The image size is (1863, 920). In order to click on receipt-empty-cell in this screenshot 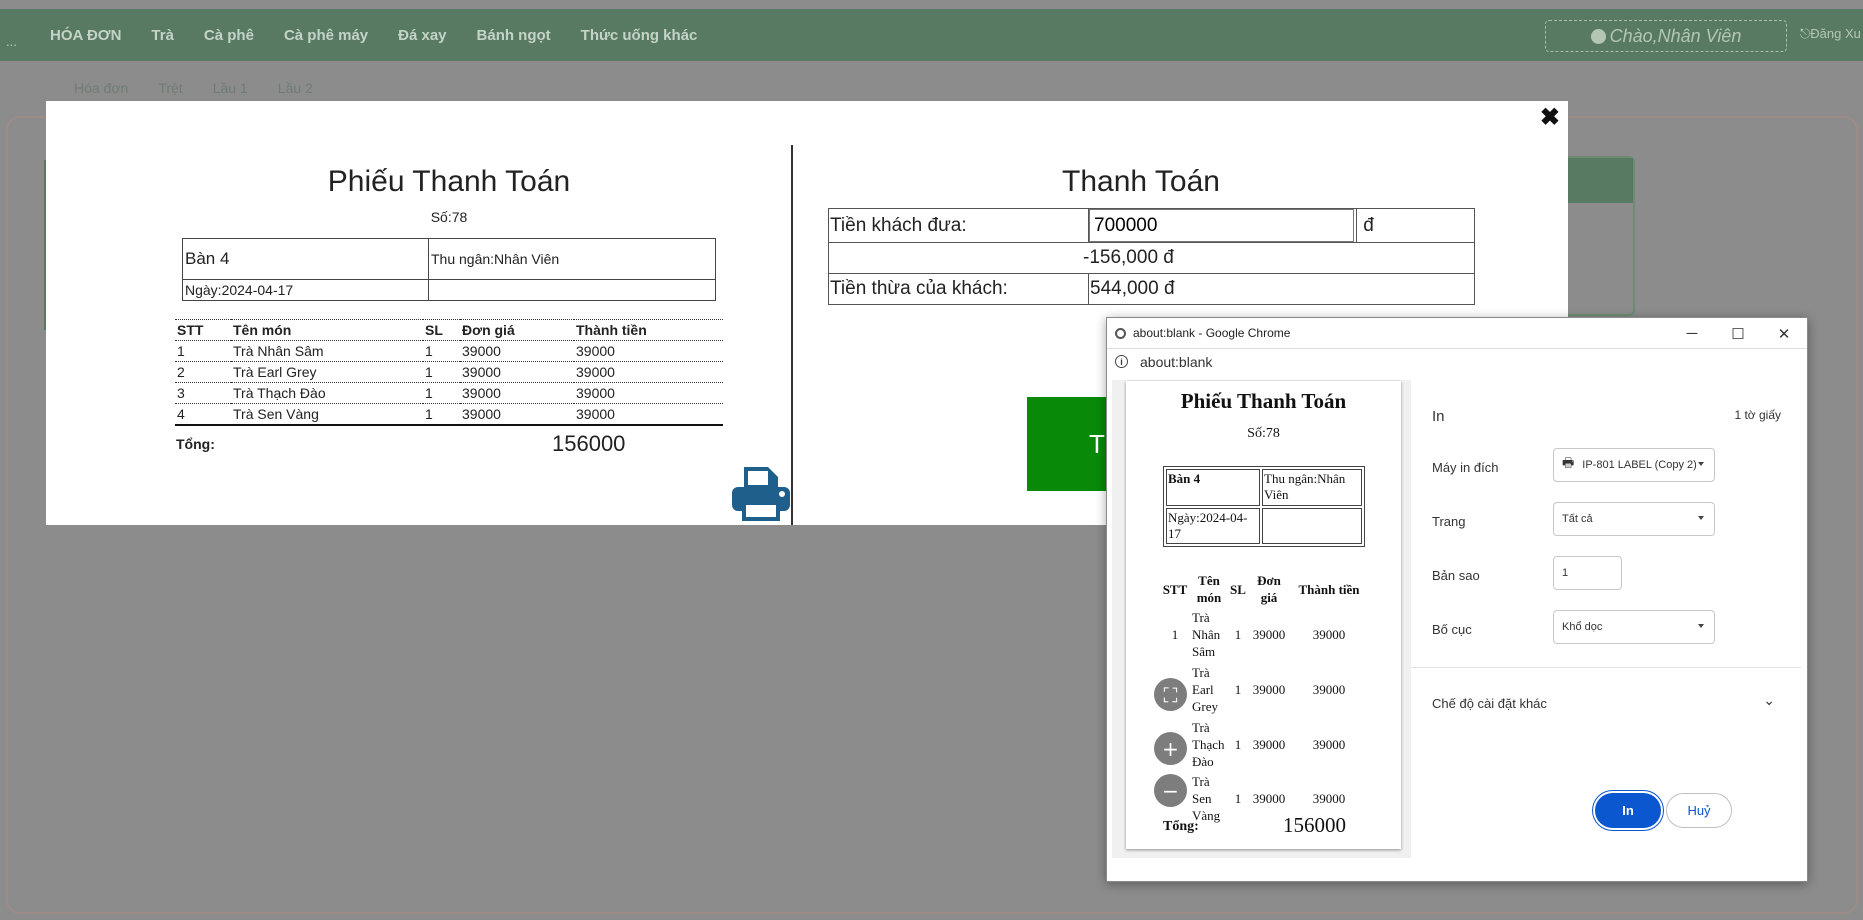, I will do `click(572, 290)`.